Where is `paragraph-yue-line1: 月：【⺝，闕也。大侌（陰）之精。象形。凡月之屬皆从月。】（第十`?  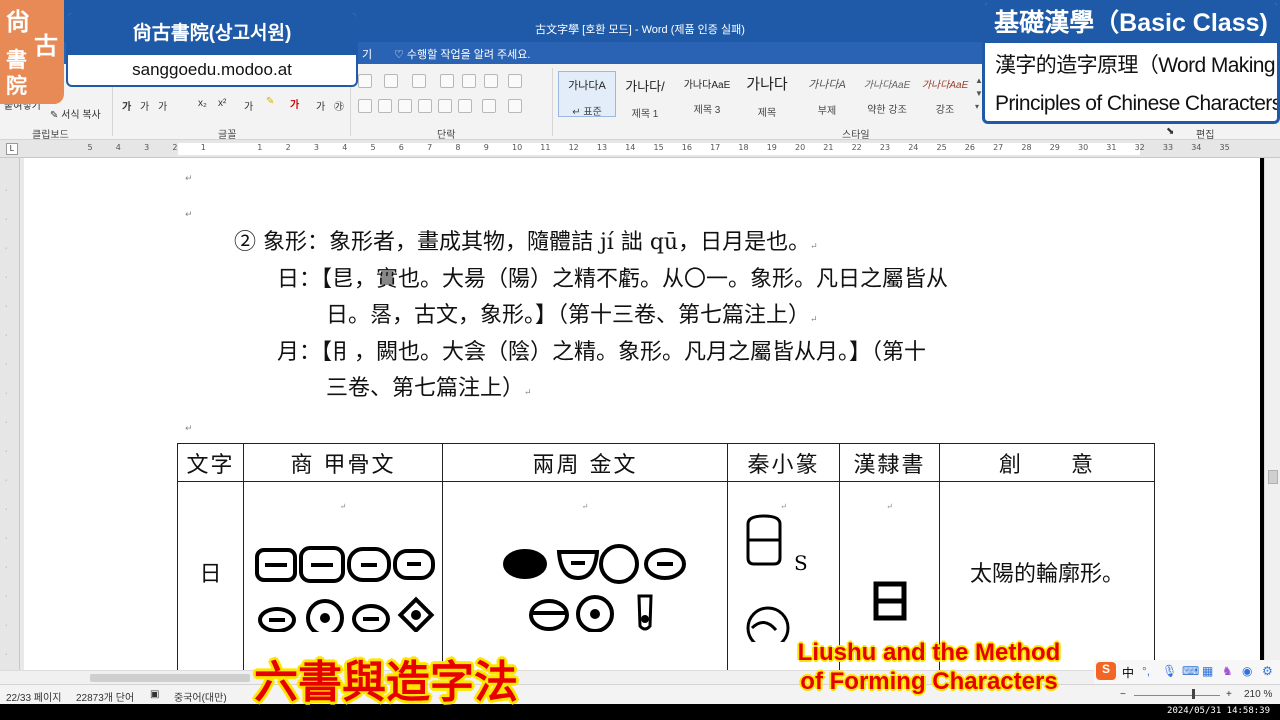
paragraph-yue-line1: 月：【⺝，闕也。大侌（陰）之精。象形。凡月之屬皆从月。】（第十 is located at coordinates (602, 352).